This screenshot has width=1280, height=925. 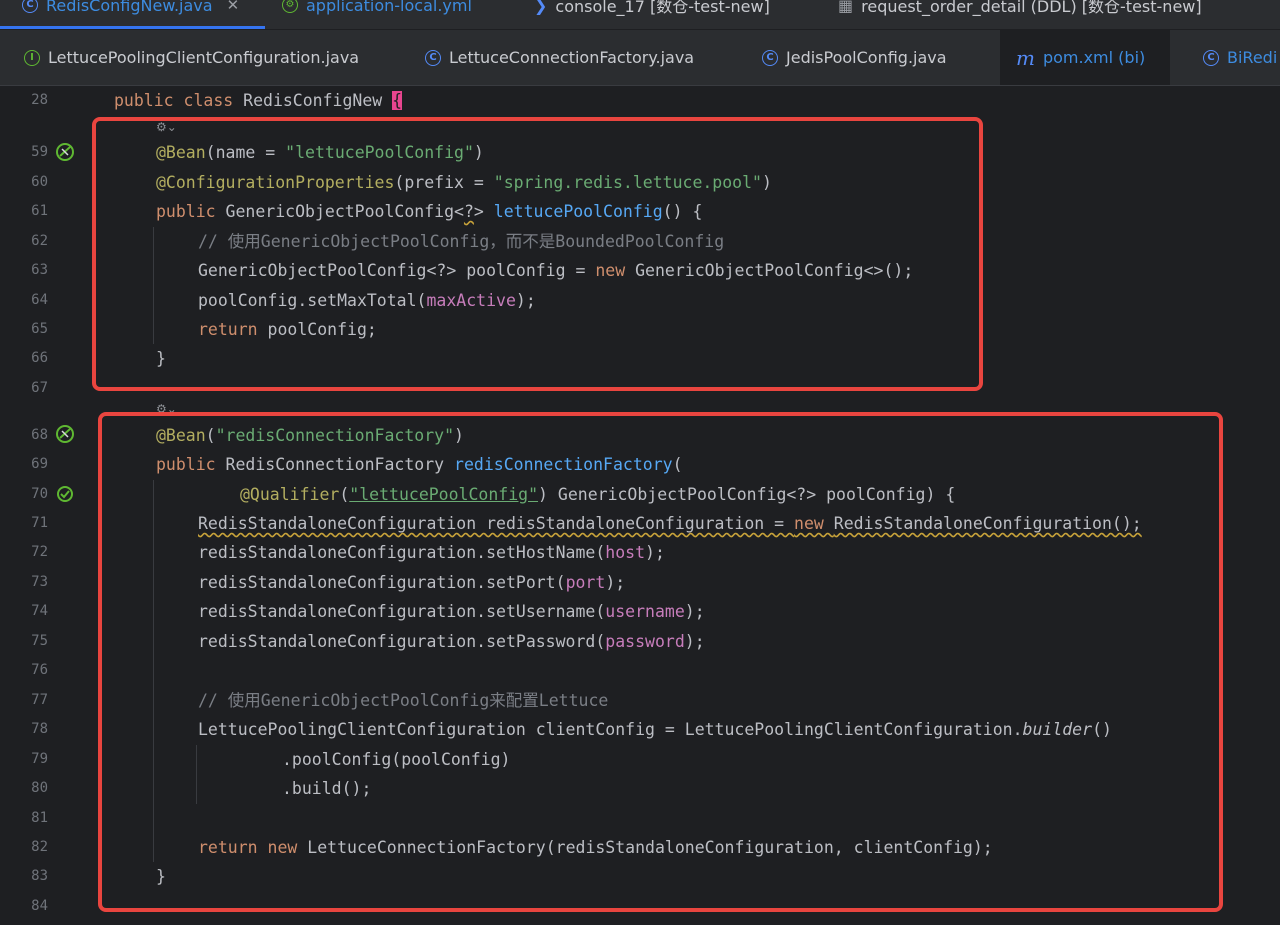 I want to click on yaml-settings-icon: ⚙, so click(x=290, y=6).